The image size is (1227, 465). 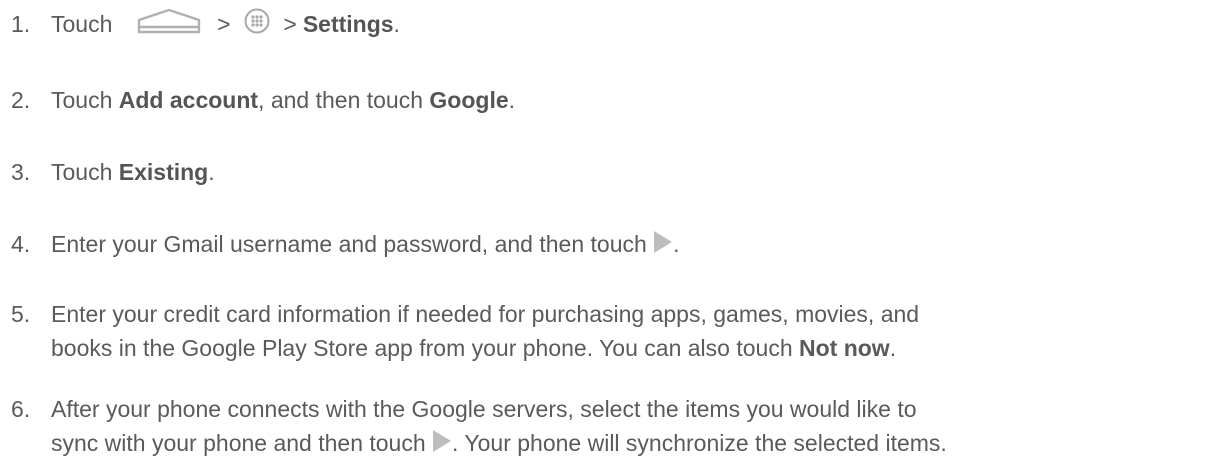 I want to click on add-account-label: Add account, so click(x=188, y=100).